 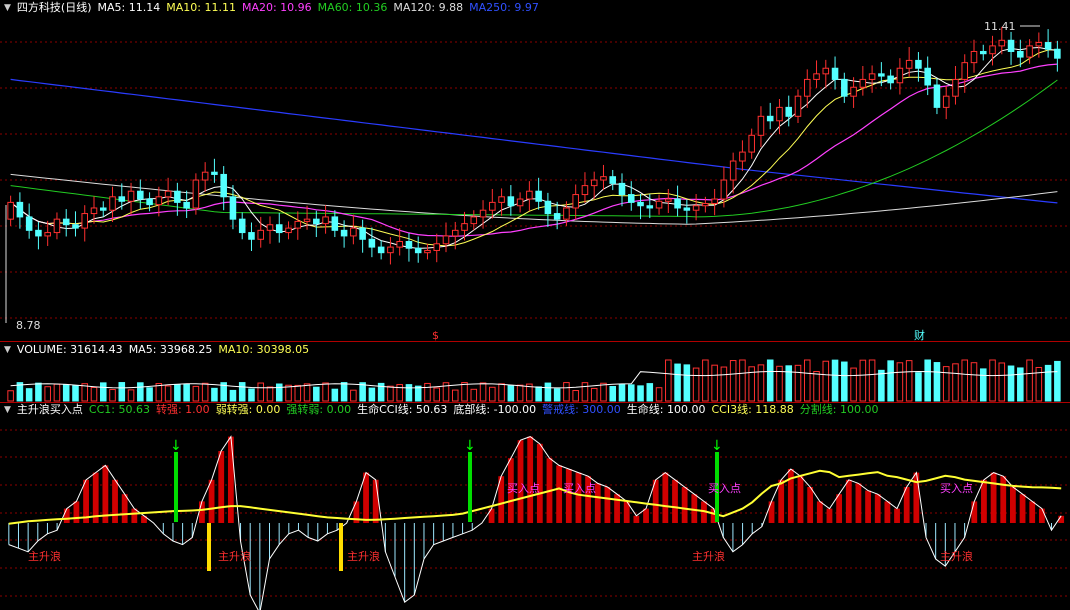 I want to click on wave-signal-bar, so click(x=209, y=547).